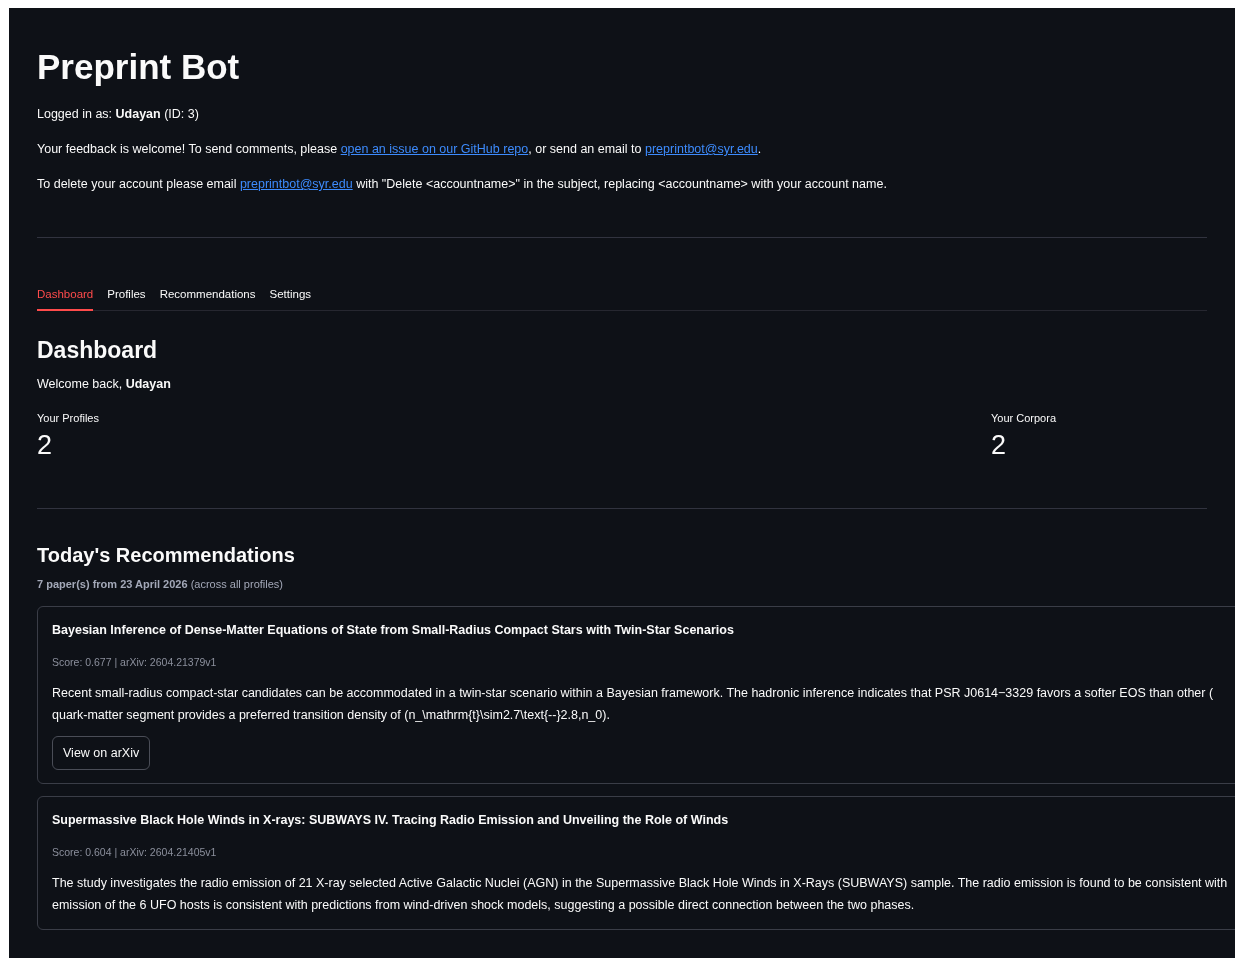 This screenshot has height=958, width=1235. Describe the element at coordinates (462, 184) in the screenshot. I see `delete-account-text: To delete your account please email preprintbot@syr.edu with "Delete <accountname>" in the subject, replacing <accountname> with your account name.` at that location.